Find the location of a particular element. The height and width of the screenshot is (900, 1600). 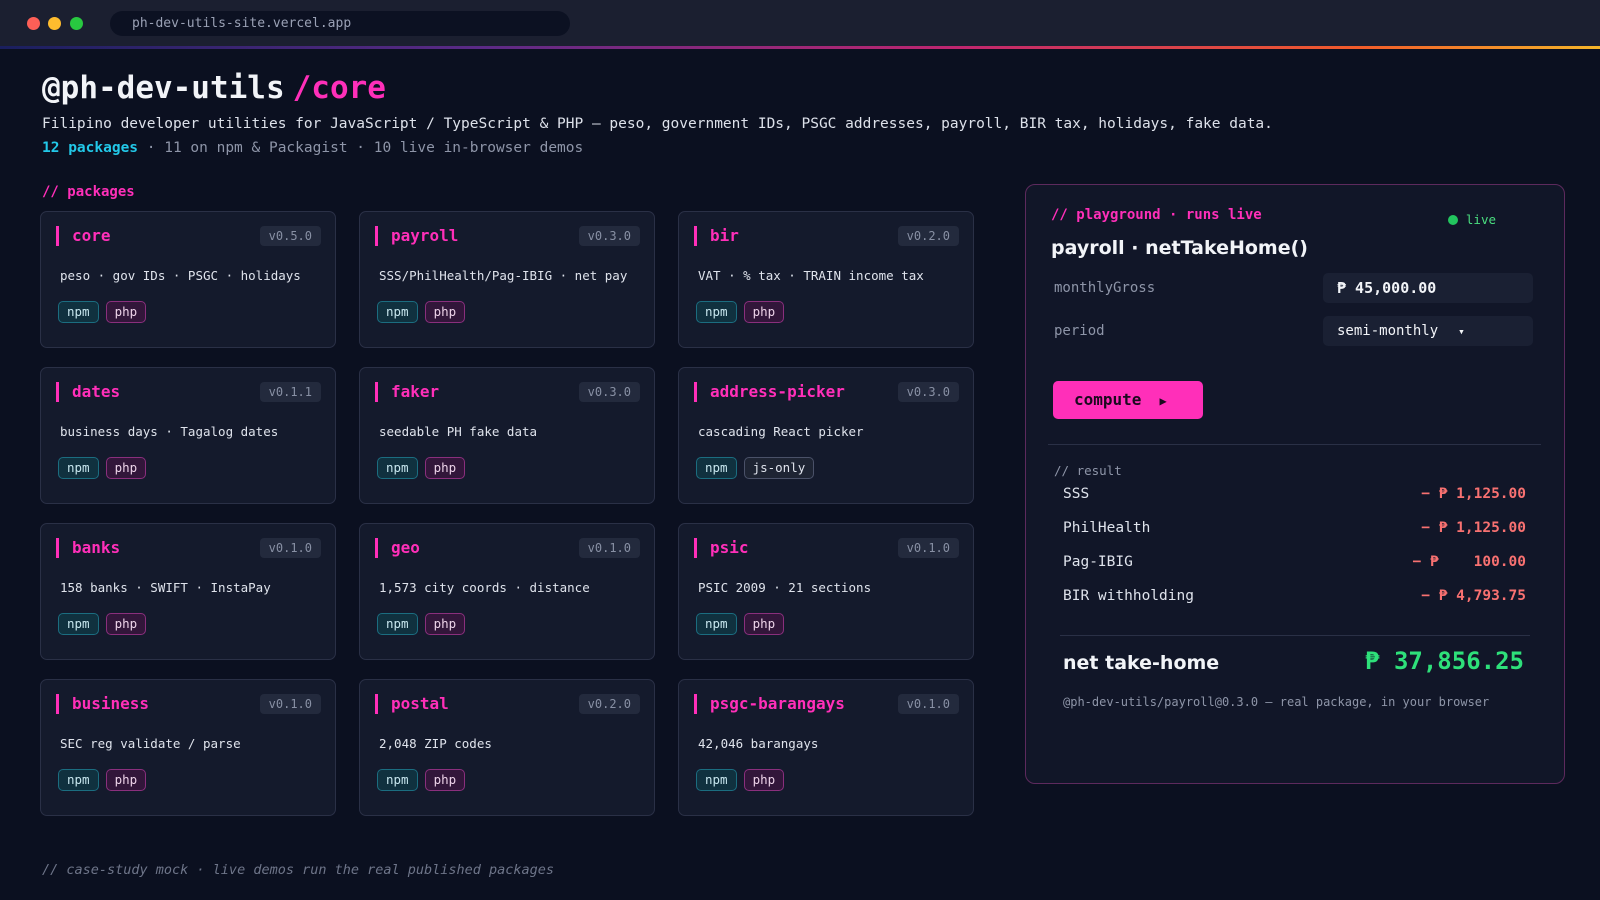

package-name: address-picker is located at coordinates (769, 392).